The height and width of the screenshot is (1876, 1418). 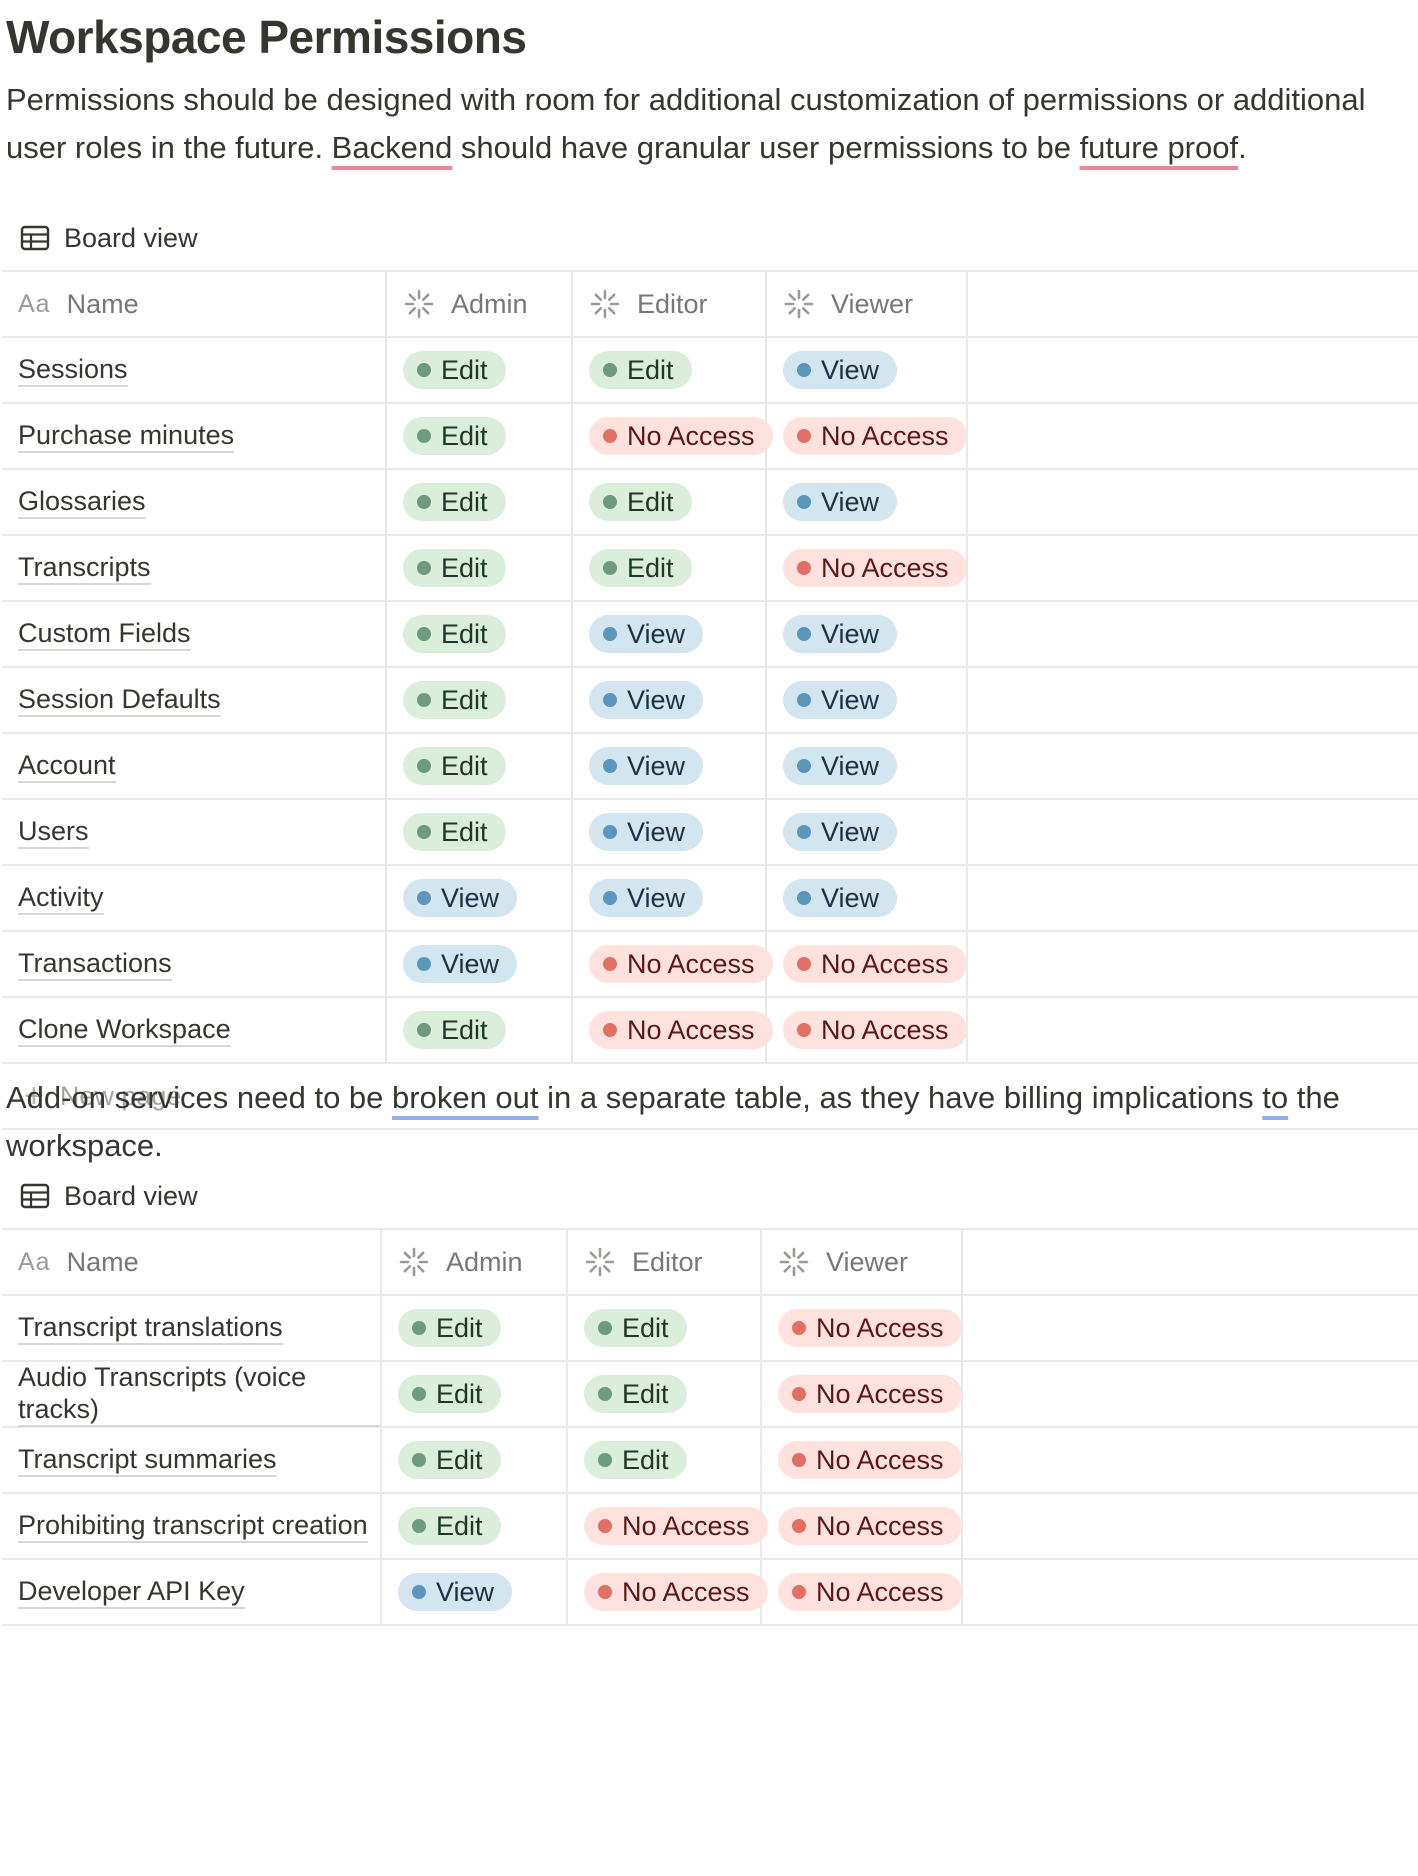 What do you see at coordinates (610, 700) in the screenshot?
I see `status-dot-icon` at bounding box center [610, 700].